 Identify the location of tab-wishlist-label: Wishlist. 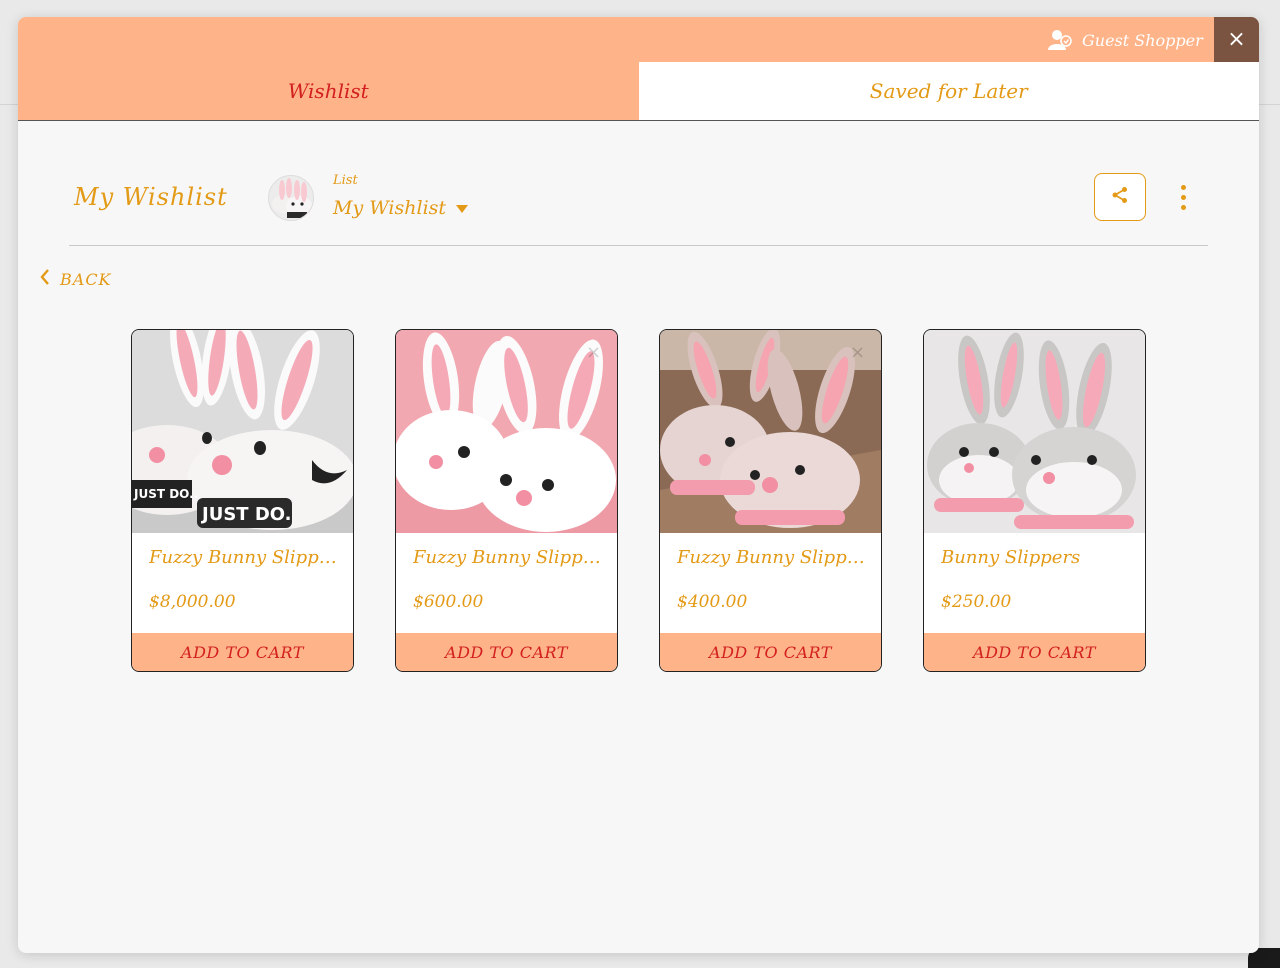
(328, 91).